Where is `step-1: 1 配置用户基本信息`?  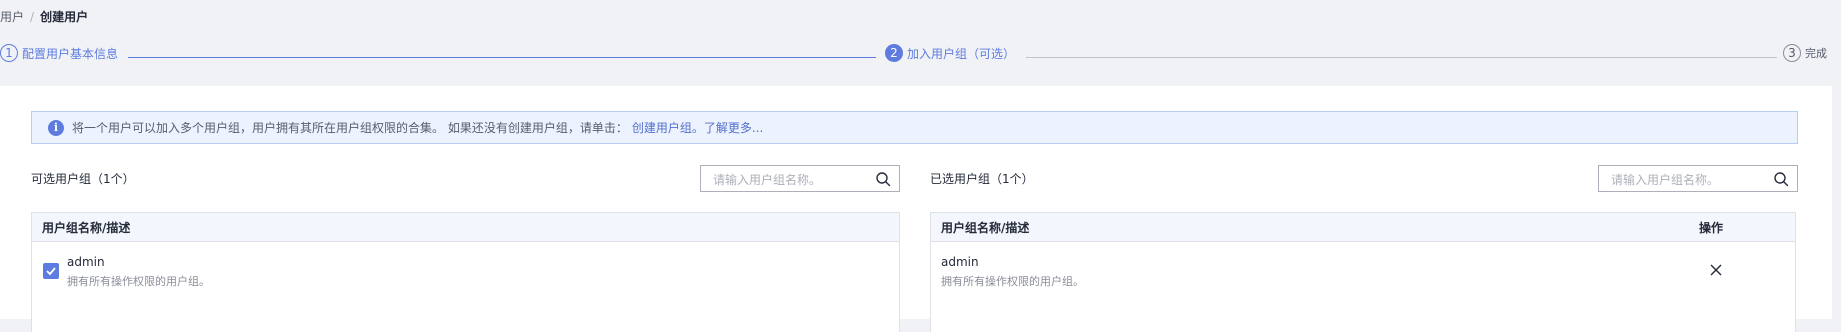
step-1: 1 配置用户基本信息 is located at coordinates (59, 53).